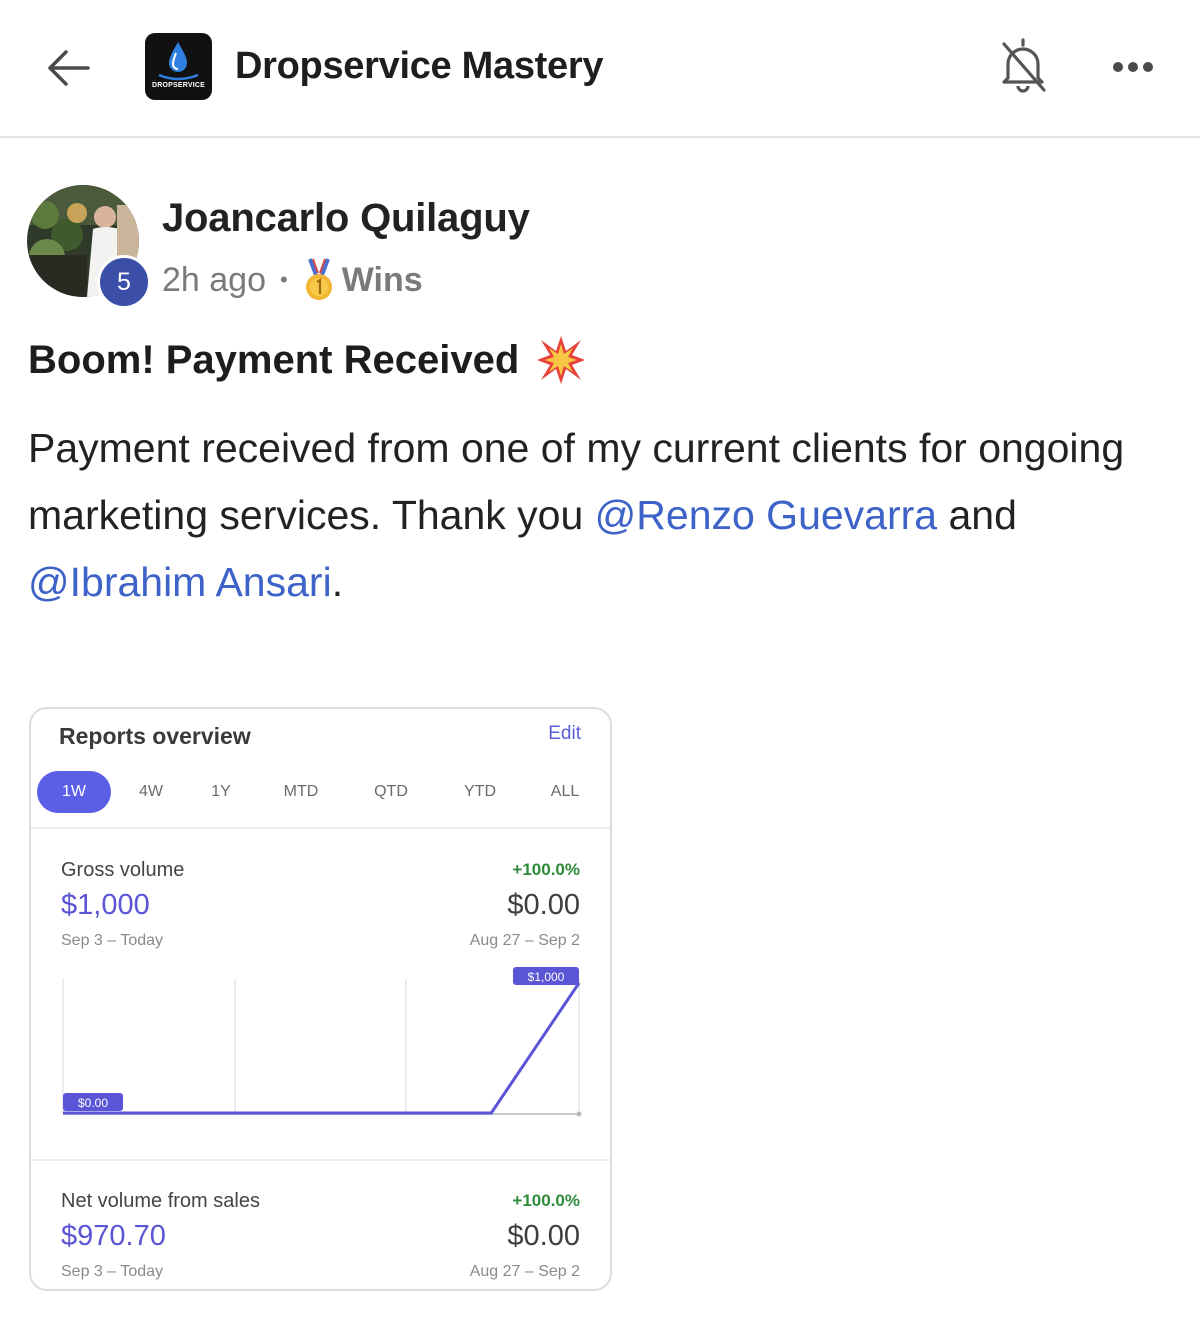 This screenshot has width=1200, height=1322. I want to click on gross-volume-prev: $0.00, so click(543, 905).